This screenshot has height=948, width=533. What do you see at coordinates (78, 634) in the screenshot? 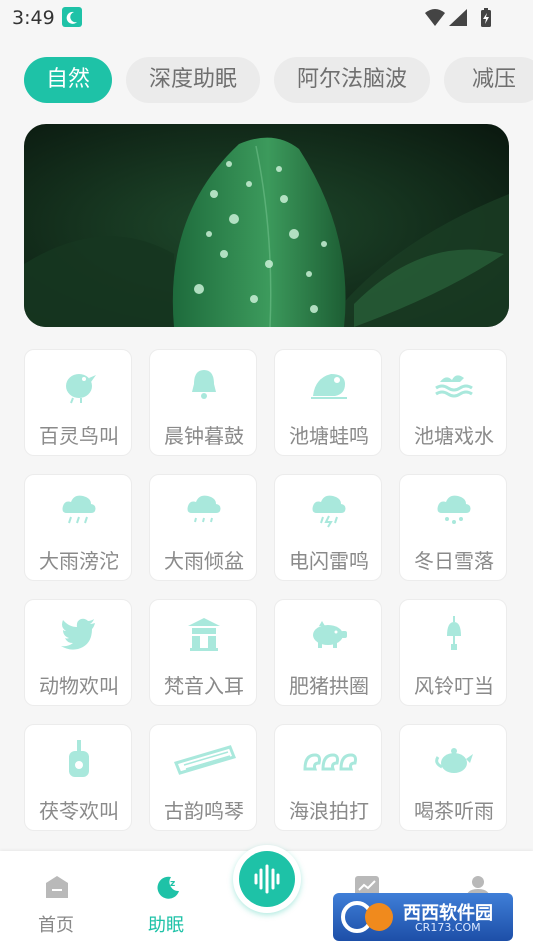
I see `twitter-bird-icon` at bounding box center [78, 634].